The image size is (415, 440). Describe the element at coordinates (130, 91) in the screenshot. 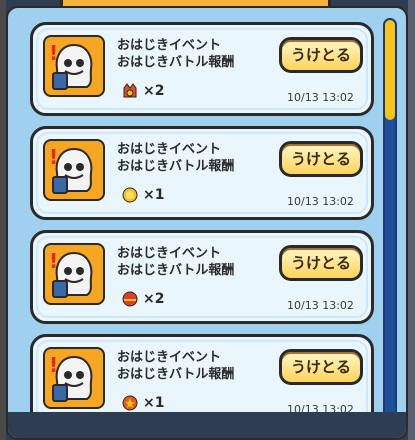

I see `crown-medal-icon` at that location.